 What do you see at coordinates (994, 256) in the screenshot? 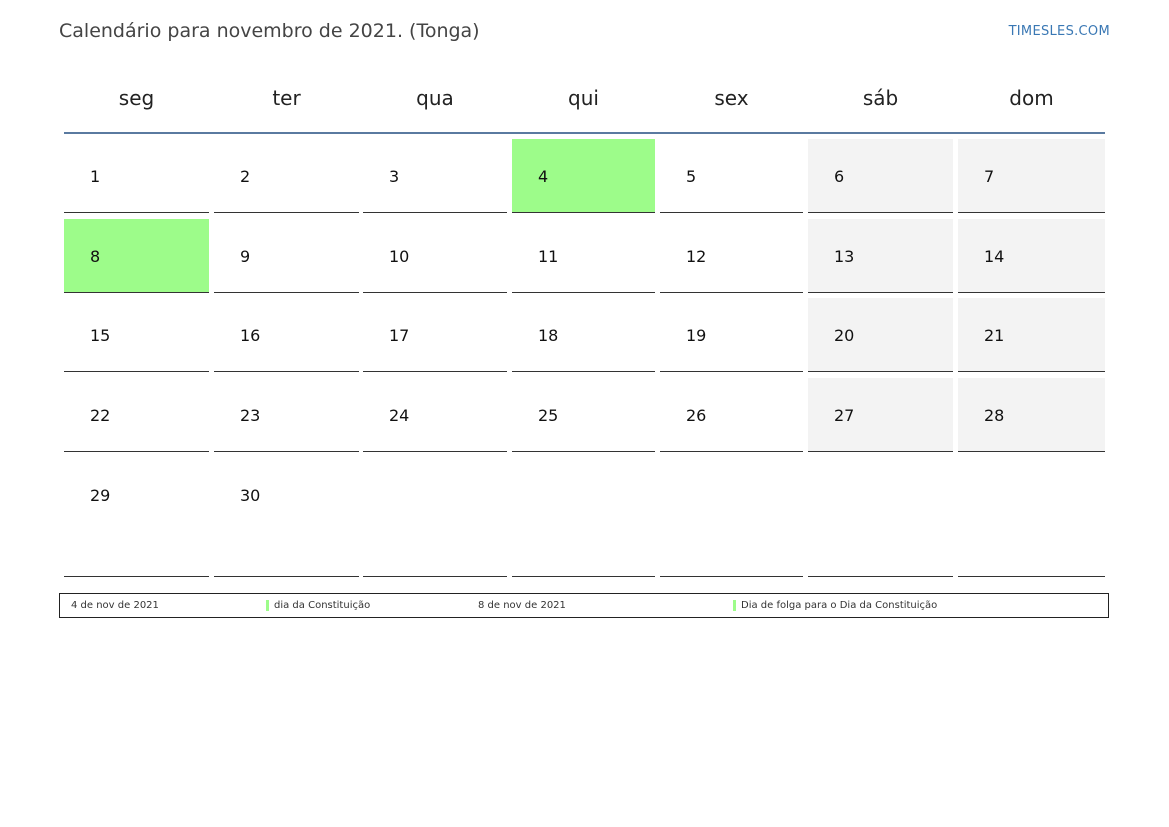
I see `day-number: 14` at bounding box center [994, 256].